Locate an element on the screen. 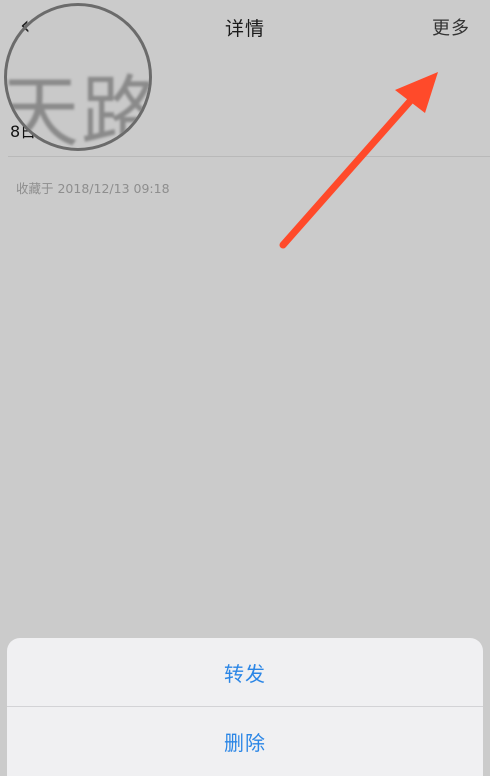 The image size is (490, 776). forward-button: 转发 is located at coordinates (245, 672).